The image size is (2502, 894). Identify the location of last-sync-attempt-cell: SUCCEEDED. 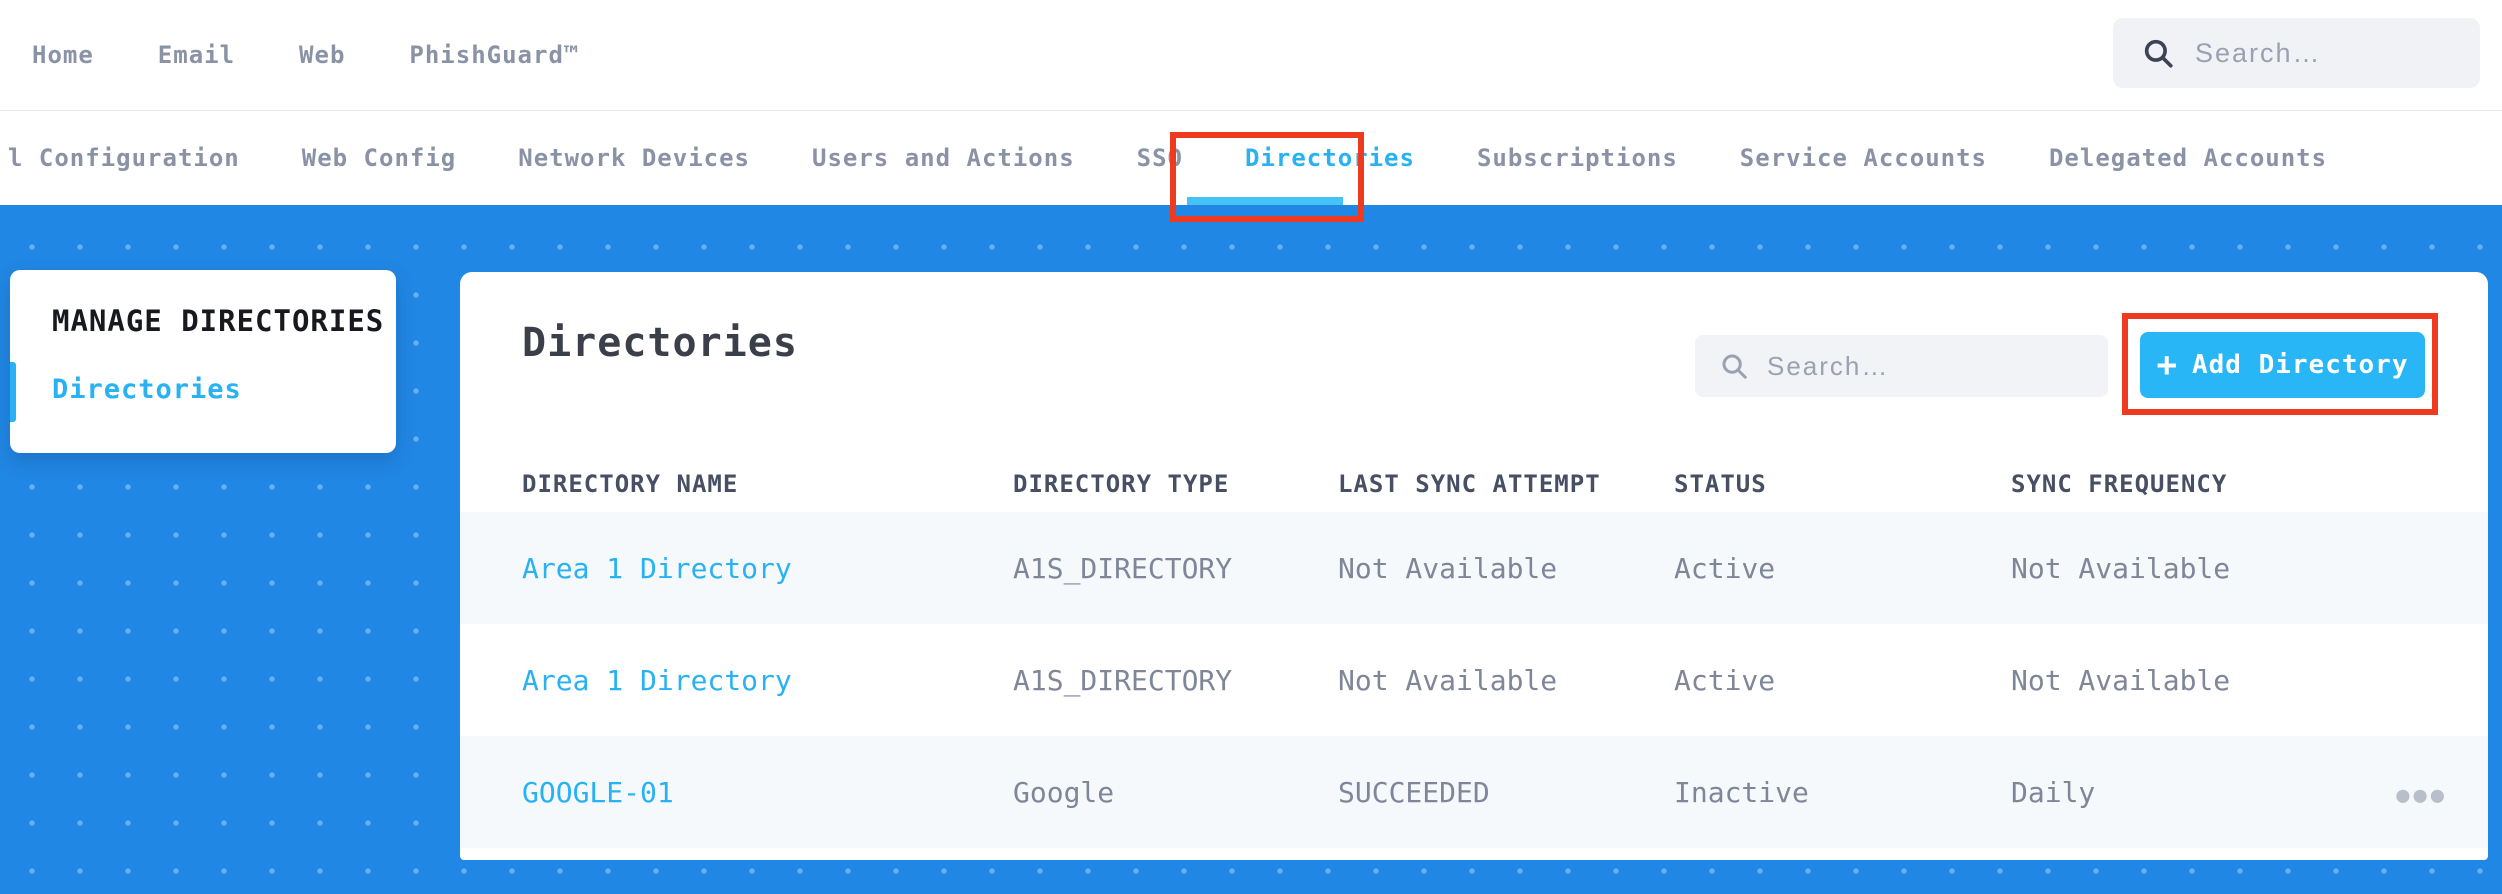
(1414, 792).